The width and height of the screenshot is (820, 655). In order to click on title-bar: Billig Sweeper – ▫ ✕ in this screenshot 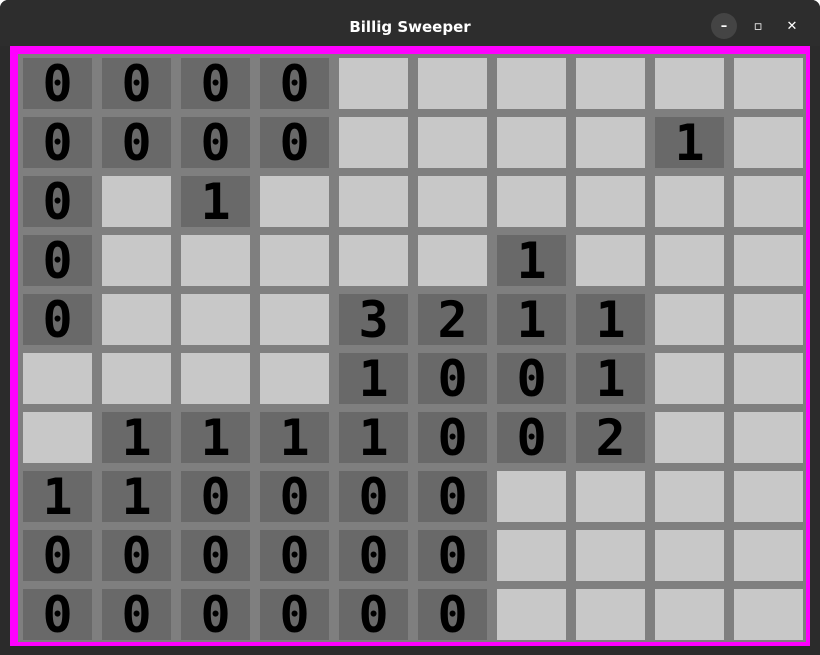, I will do `click(410, 23)`.